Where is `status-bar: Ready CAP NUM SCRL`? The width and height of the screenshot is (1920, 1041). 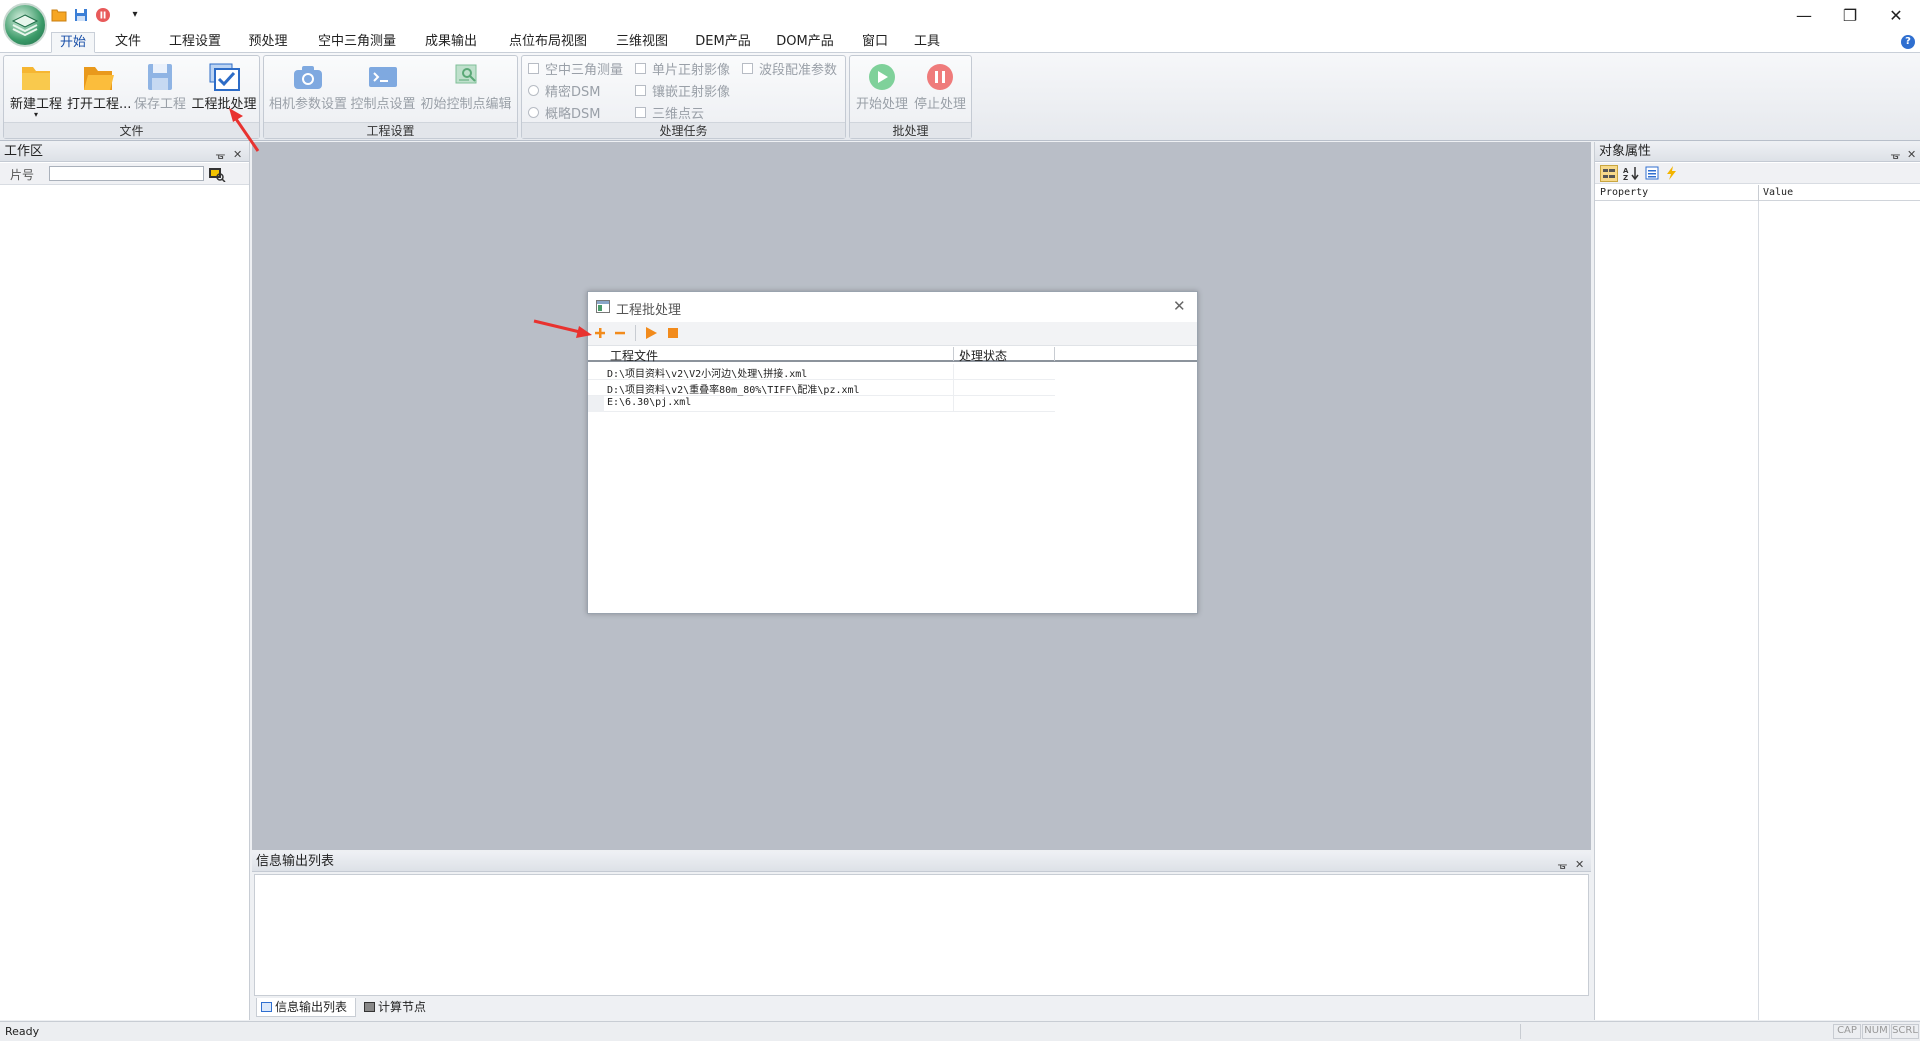
status-bar: Ready CAP NUM SCRL is located at coordinates (960, 1031).